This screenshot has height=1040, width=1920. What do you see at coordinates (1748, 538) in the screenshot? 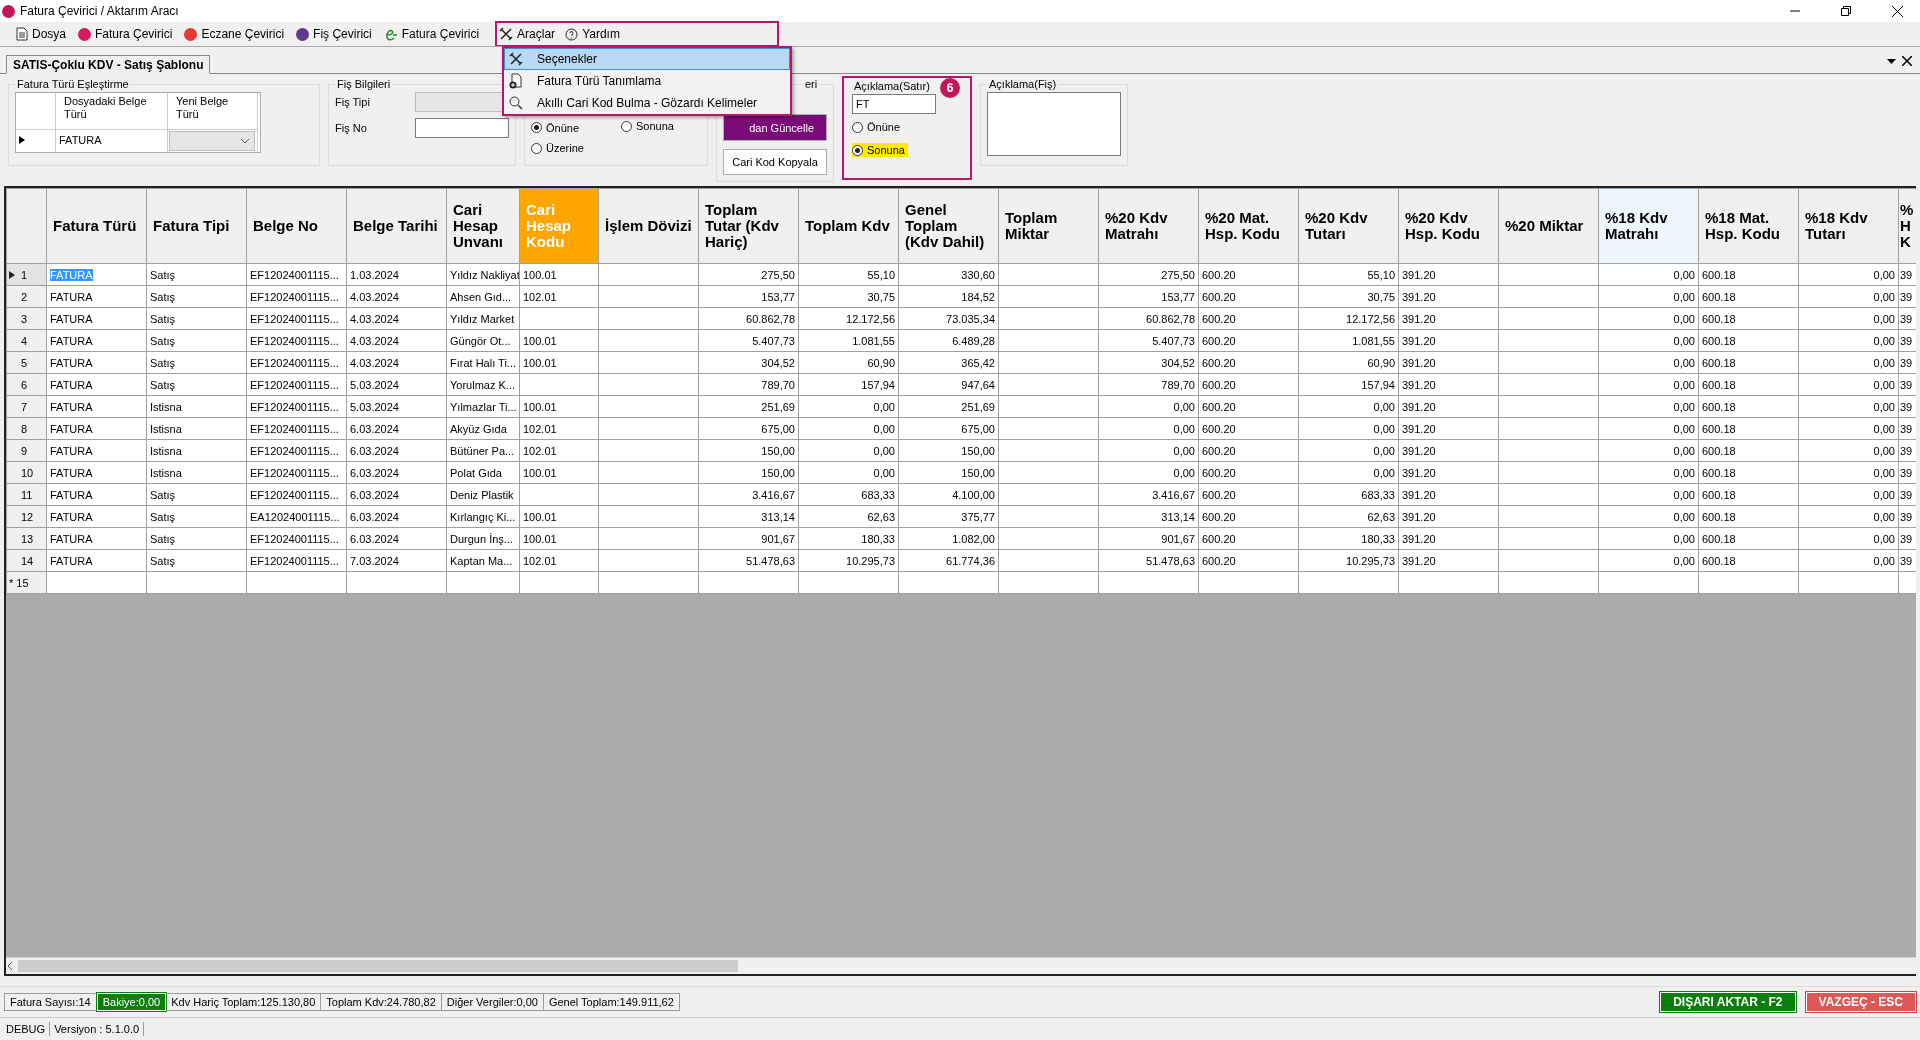
I see `table-cell: 600.18` at bounding box center [1748, 538].